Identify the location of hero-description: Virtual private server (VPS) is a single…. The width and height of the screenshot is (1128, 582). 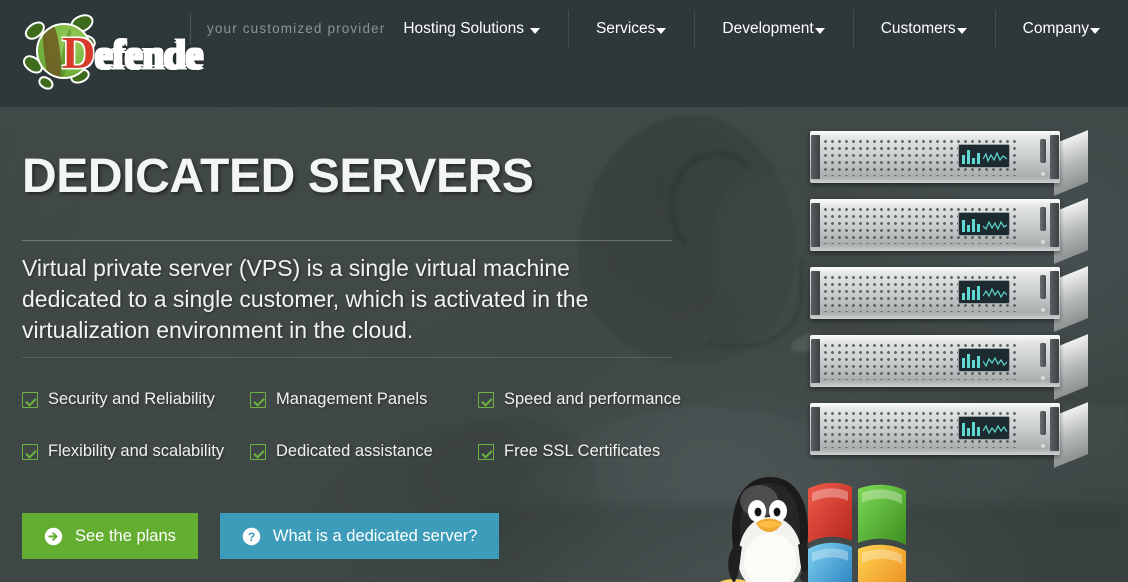
(305, 299).